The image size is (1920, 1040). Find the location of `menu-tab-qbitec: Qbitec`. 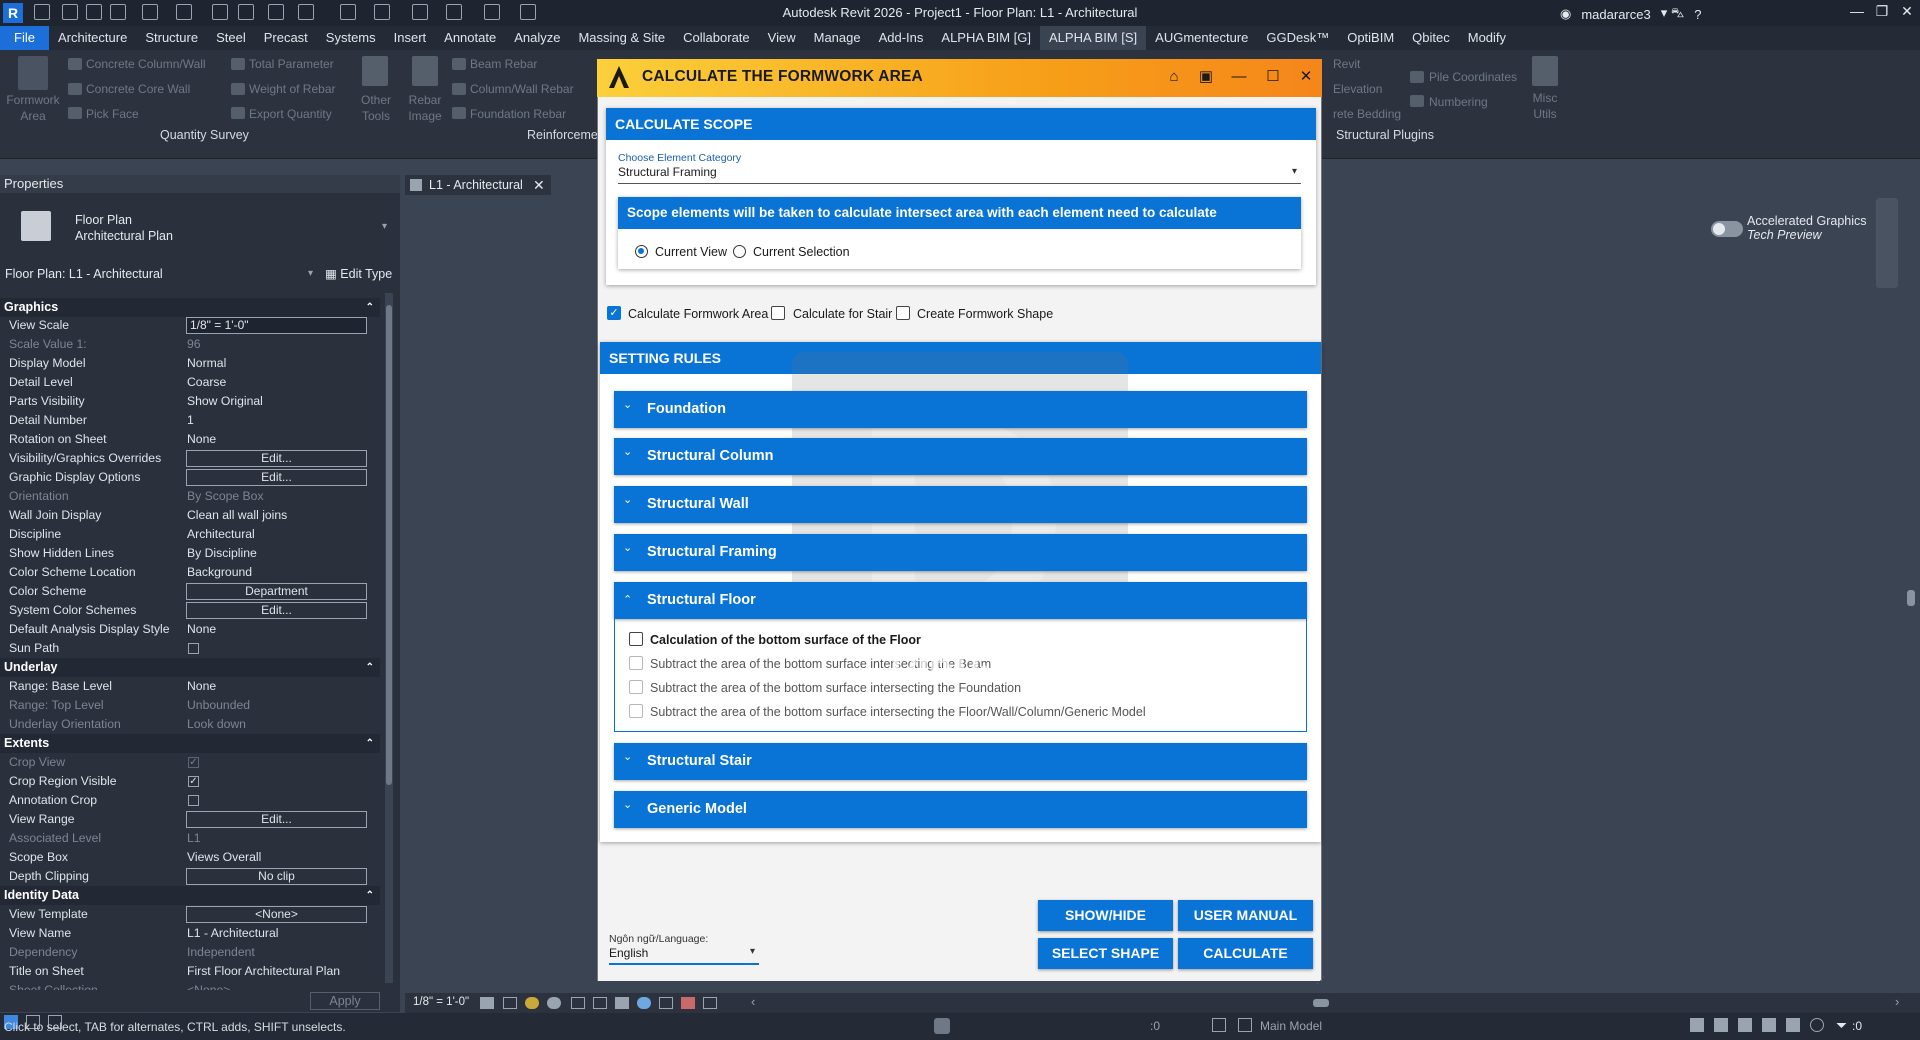

menu-tab-qbitec: Qbitec is located at coordinates (1431, 38).